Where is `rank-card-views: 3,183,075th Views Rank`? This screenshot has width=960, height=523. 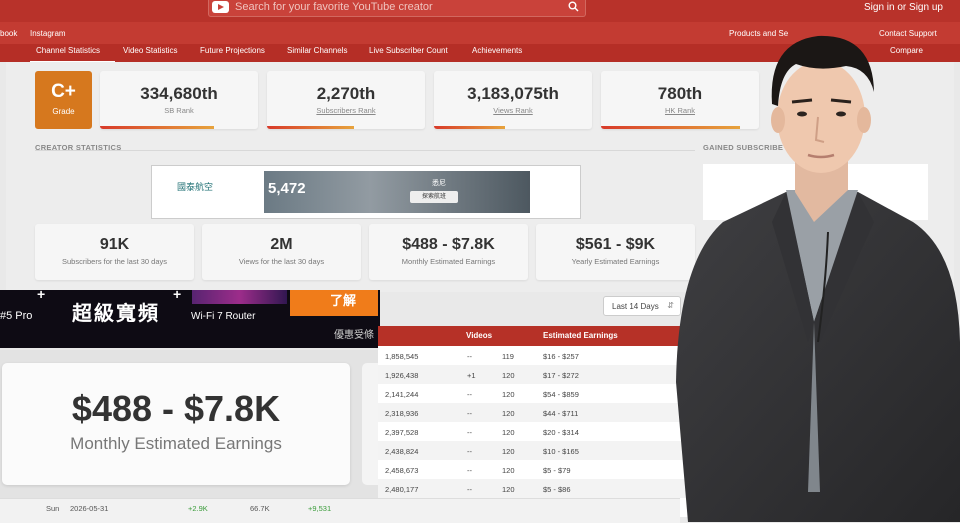 rank-card-views: 3,183,075th Views Rank is located at coordinates (513, 100).